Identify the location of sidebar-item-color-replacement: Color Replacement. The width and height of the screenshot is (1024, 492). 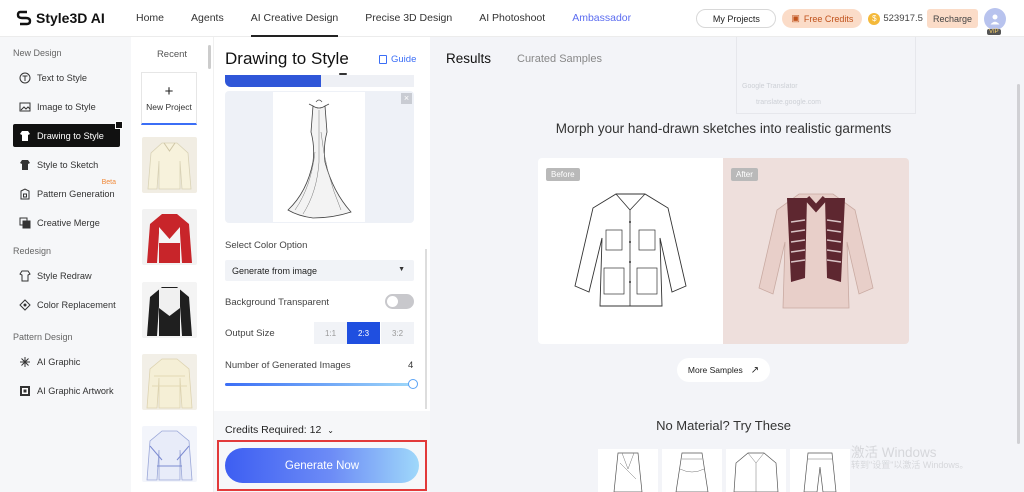
(66, 304).